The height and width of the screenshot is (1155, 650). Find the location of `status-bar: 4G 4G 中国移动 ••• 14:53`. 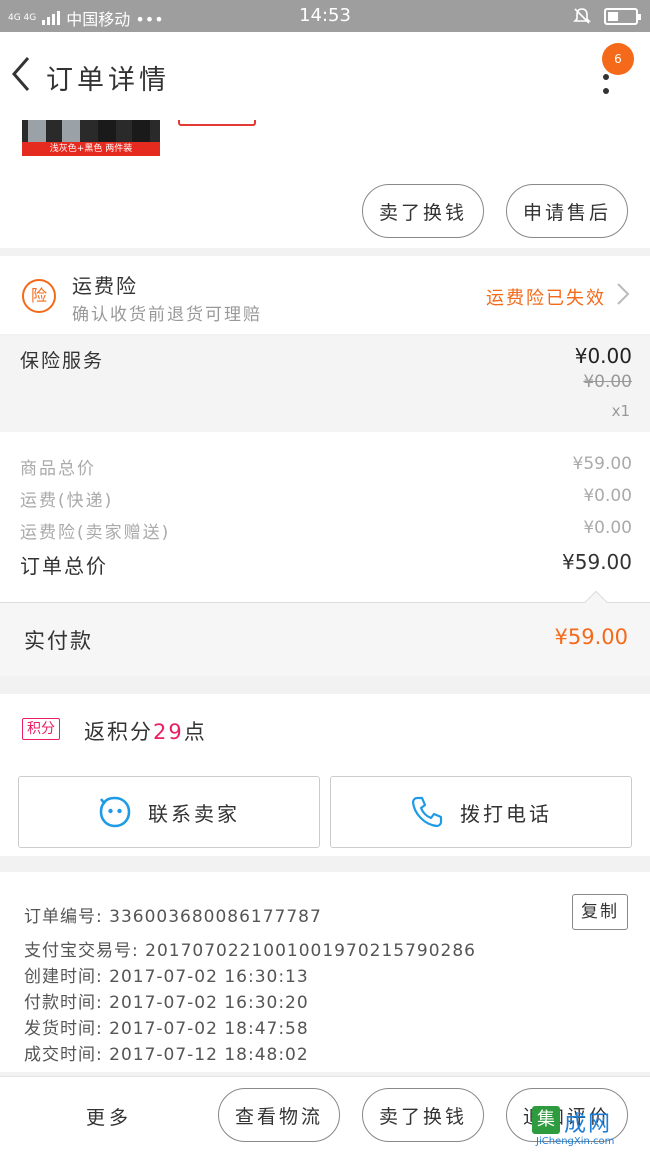

status-bar: 4G 4G 中国移动 ••• 14:53 is located at coordinates (325, 16).